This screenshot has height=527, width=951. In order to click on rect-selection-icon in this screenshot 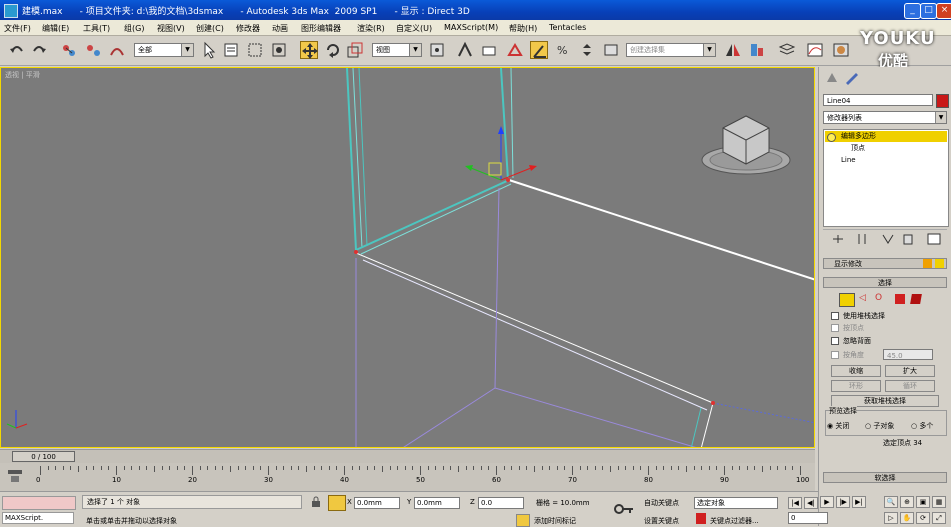, I will do `click(255, 50)`.